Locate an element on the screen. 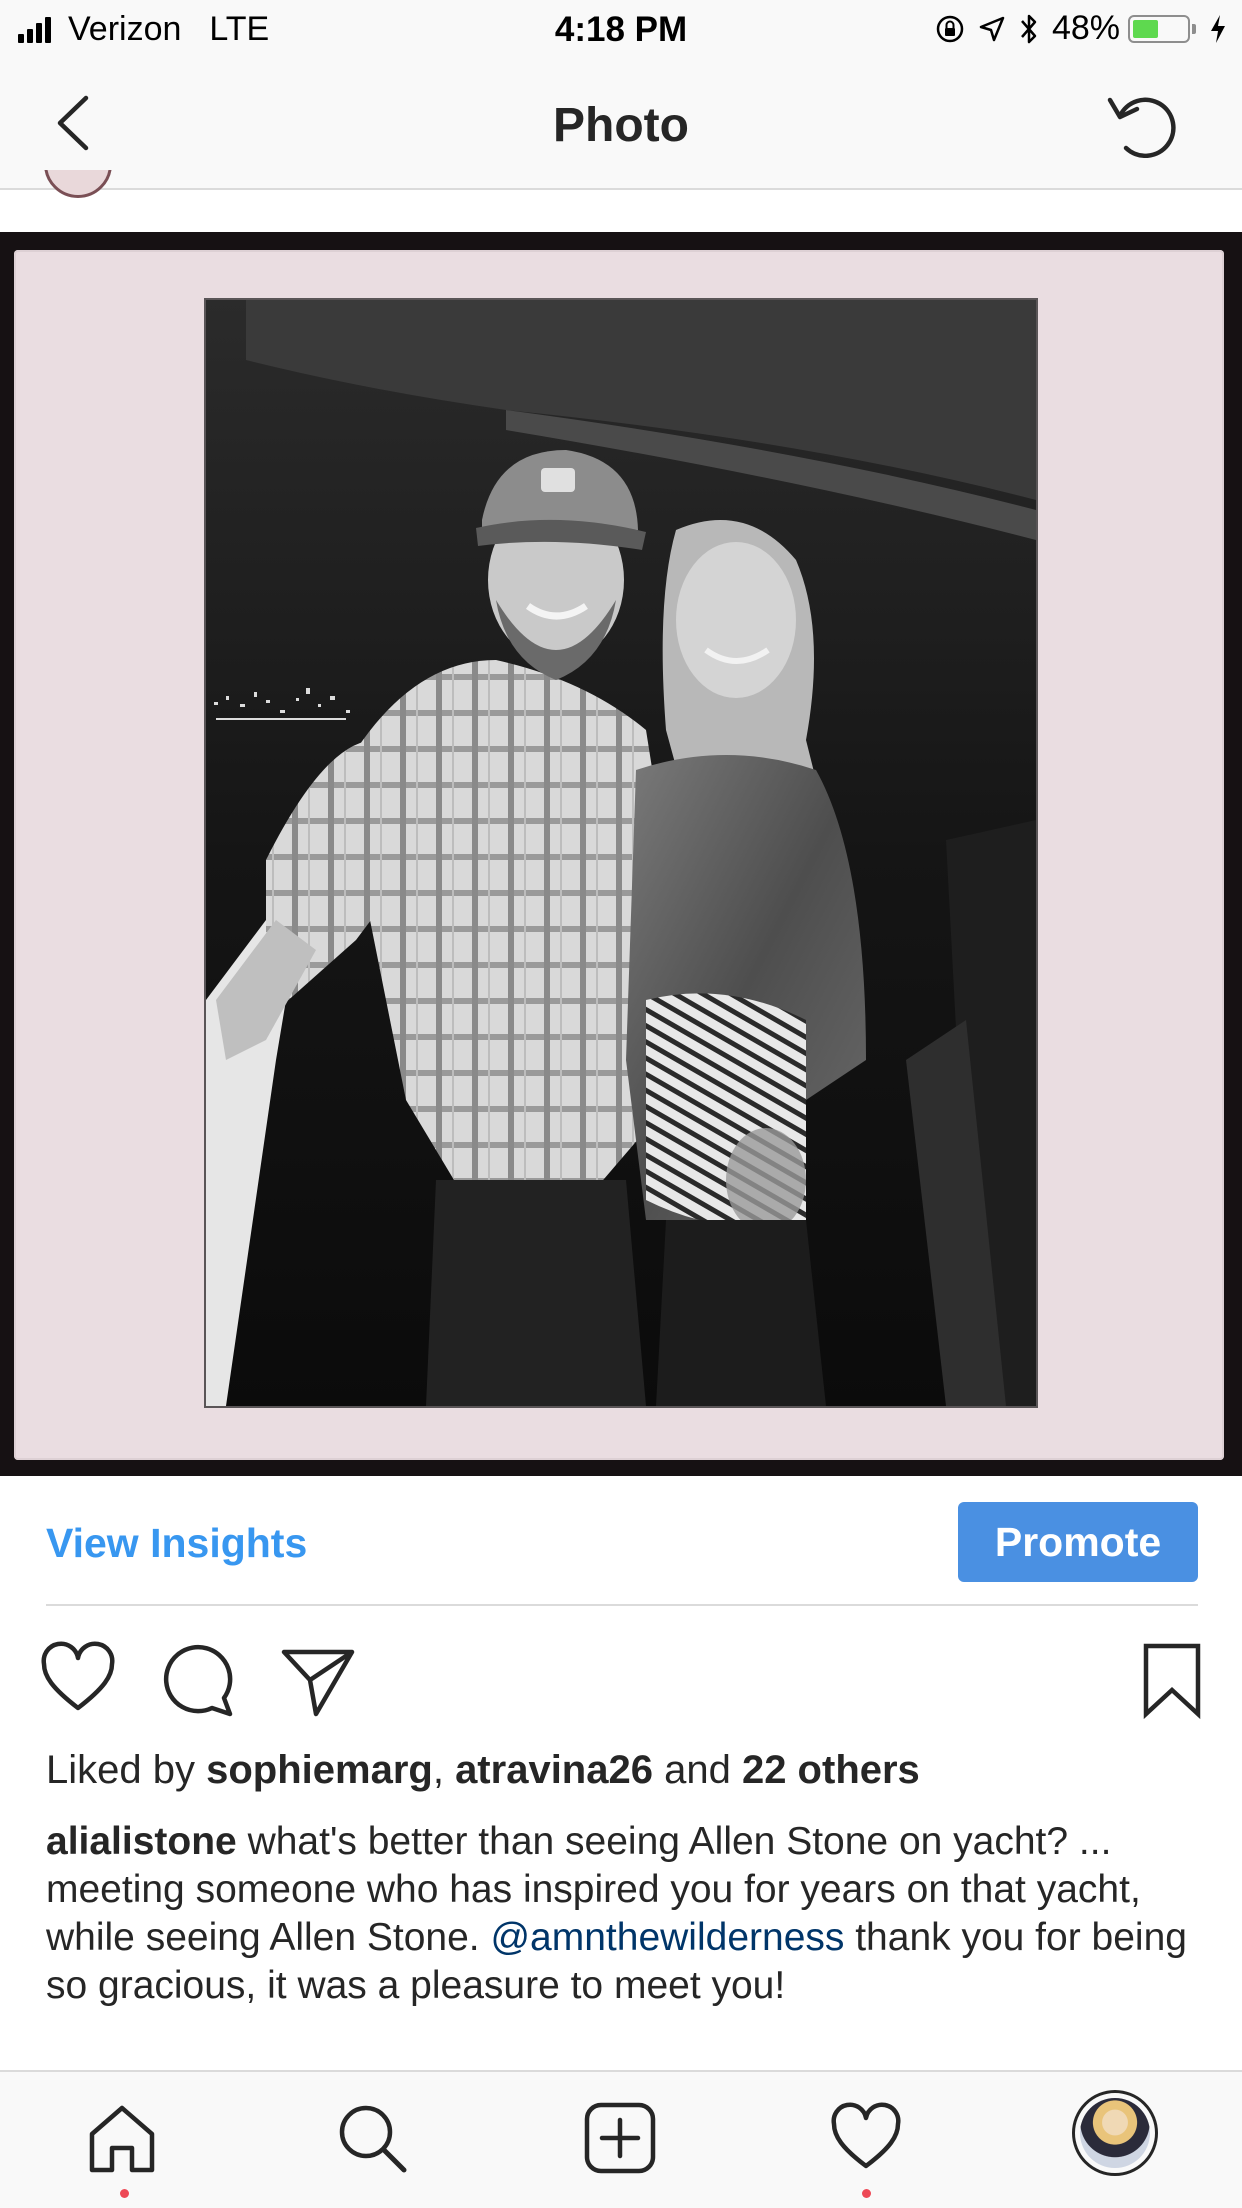 Image resolution: width=1242 pixels, height=2208 pixels. bookmark-icon is located at coordinates (1172, 1680).